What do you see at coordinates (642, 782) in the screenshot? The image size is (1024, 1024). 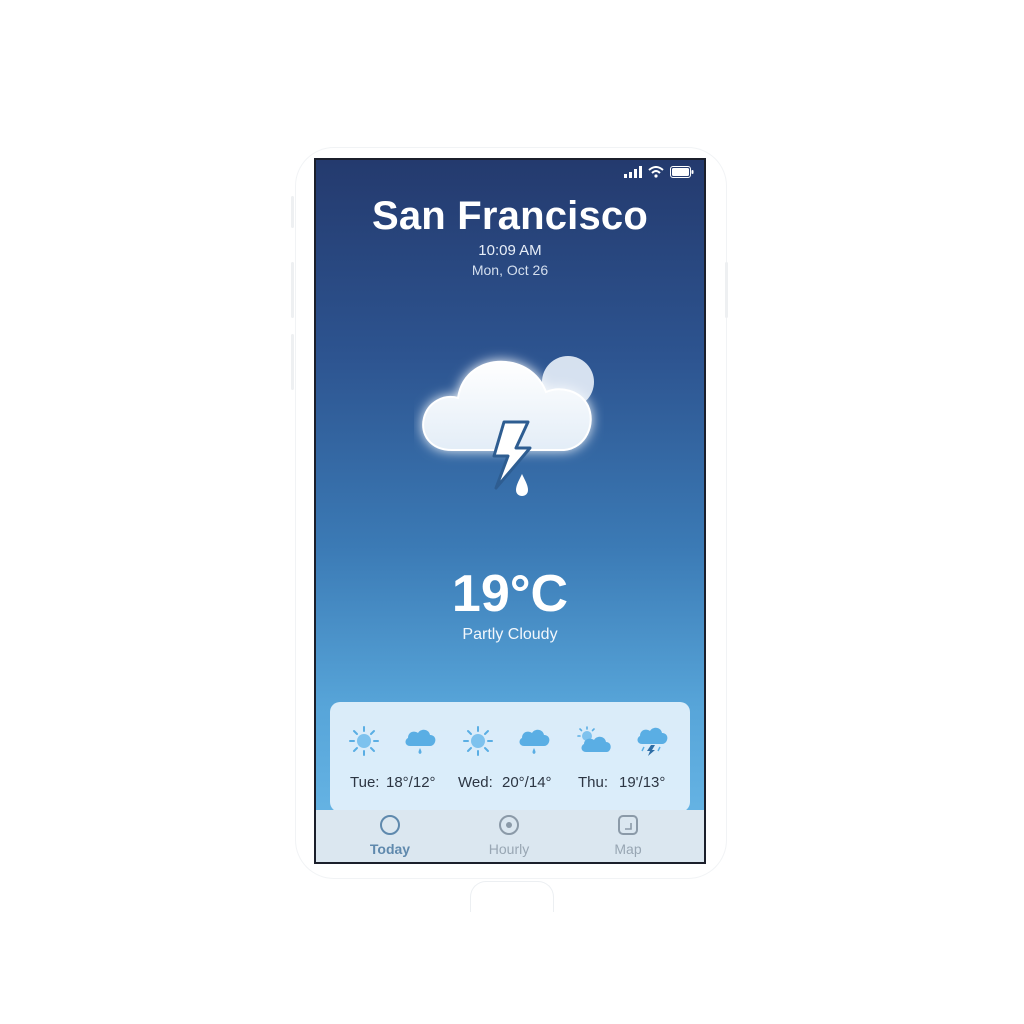 I see `forecast-range-thu: 19'/13°` at bounding box center [642, 782].